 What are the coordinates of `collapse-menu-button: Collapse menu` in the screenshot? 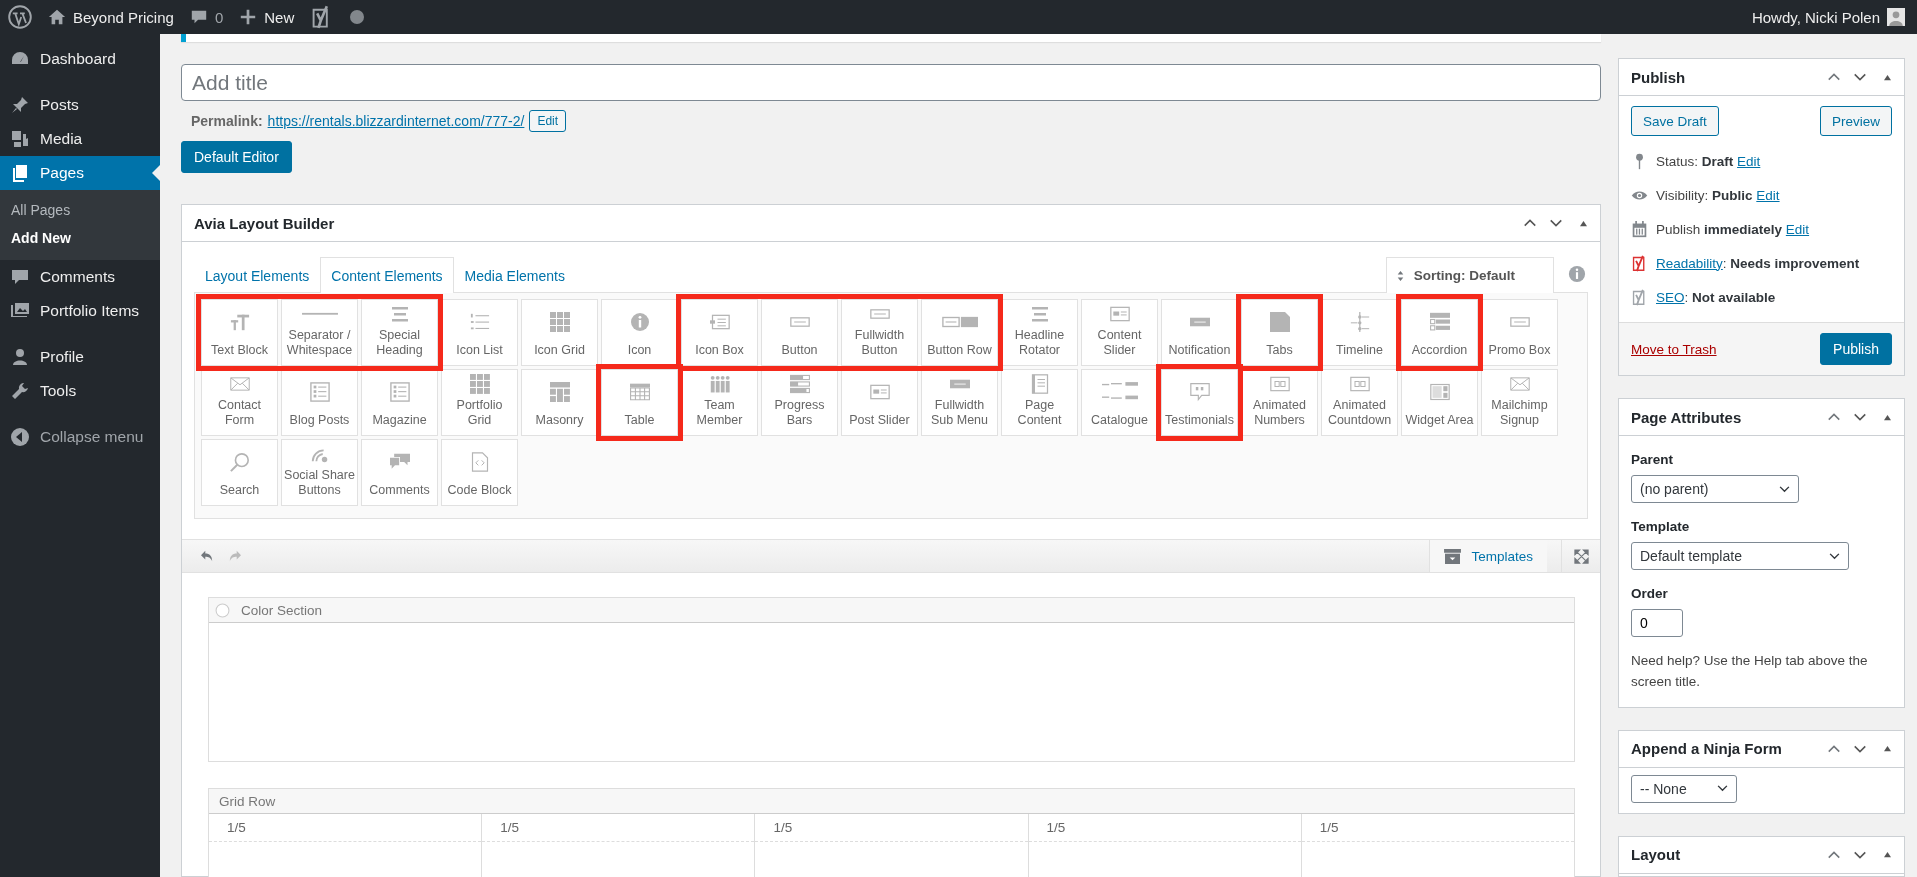 It's located at (80, 437).